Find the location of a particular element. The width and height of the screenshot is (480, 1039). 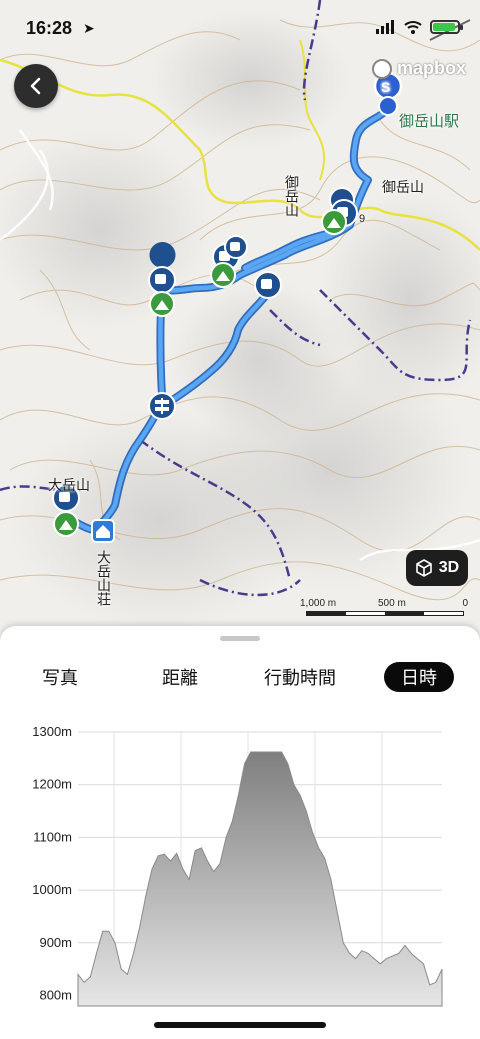

odake-sanso-label: 大岳山荘 is located at coordinates (104, 578).